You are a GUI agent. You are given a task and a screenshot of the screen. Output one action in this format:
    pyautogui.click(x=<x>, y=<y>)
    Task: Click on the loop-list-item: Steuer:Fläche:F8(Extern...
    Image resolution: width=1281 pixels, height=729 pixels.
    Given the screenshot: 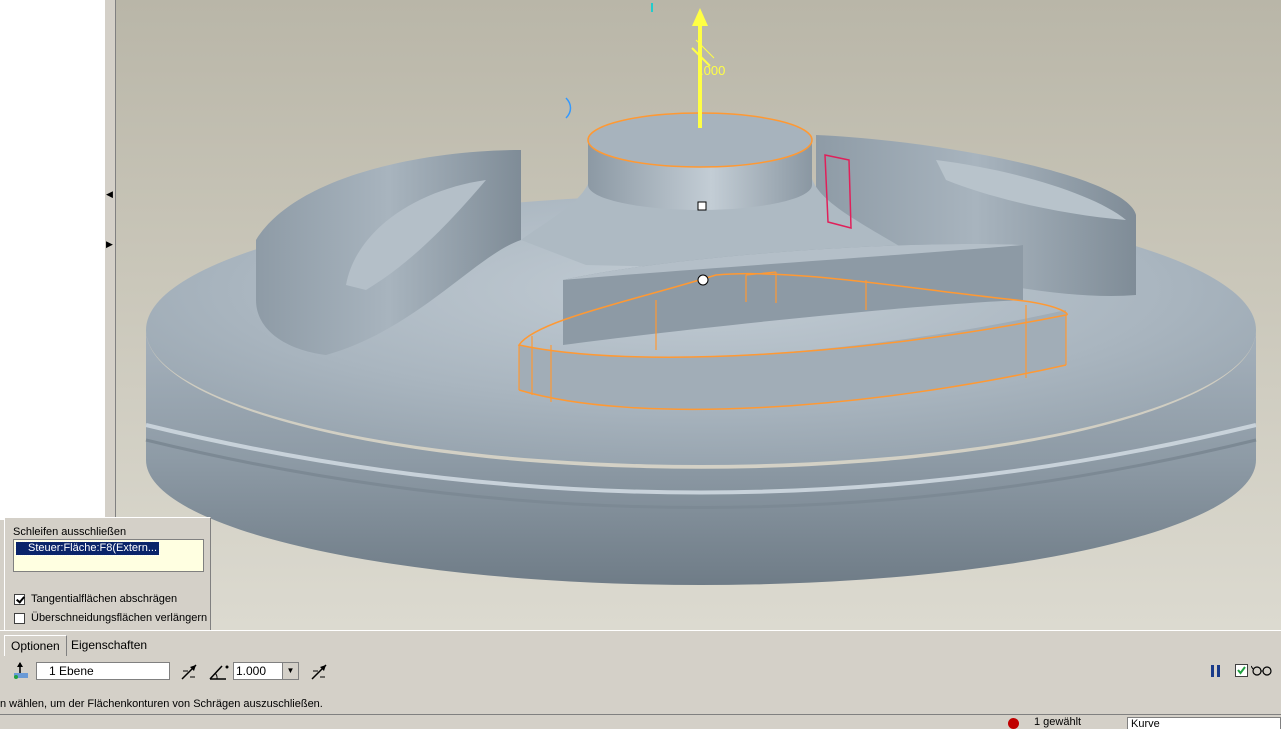 What is the action you would take?
    pyautogui.click(x=87, y=548)
    